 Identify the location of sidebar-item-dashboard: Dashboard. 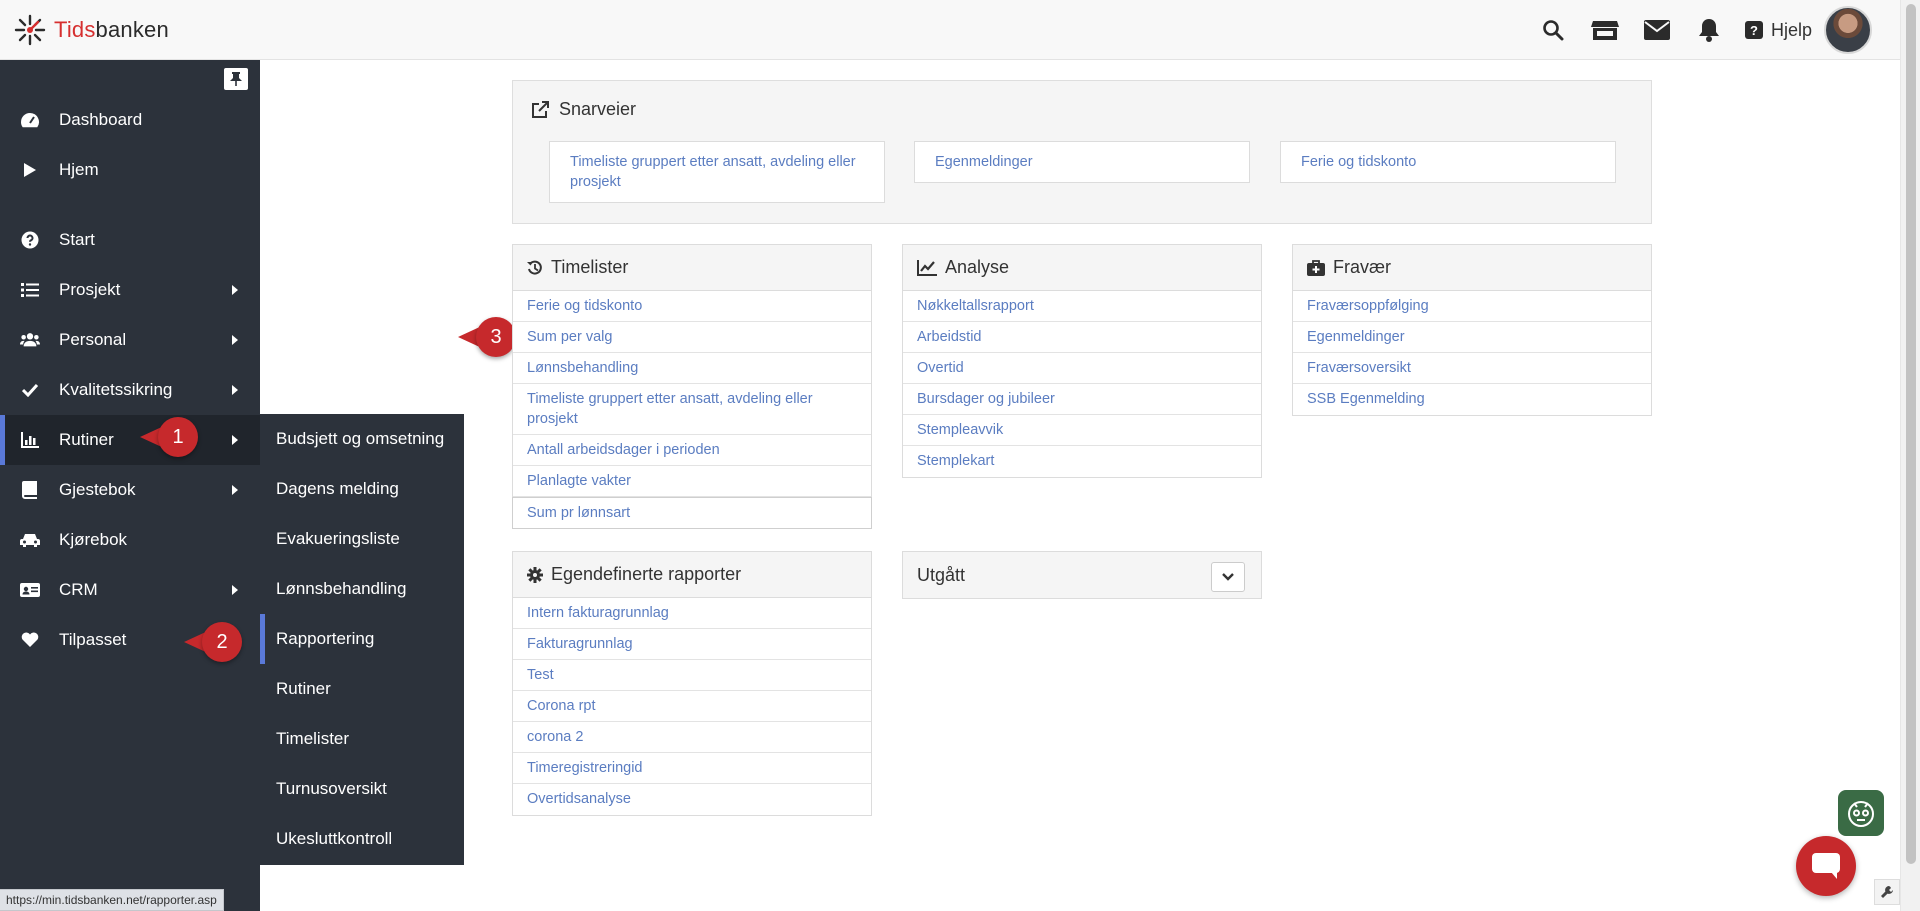
(130, 120).